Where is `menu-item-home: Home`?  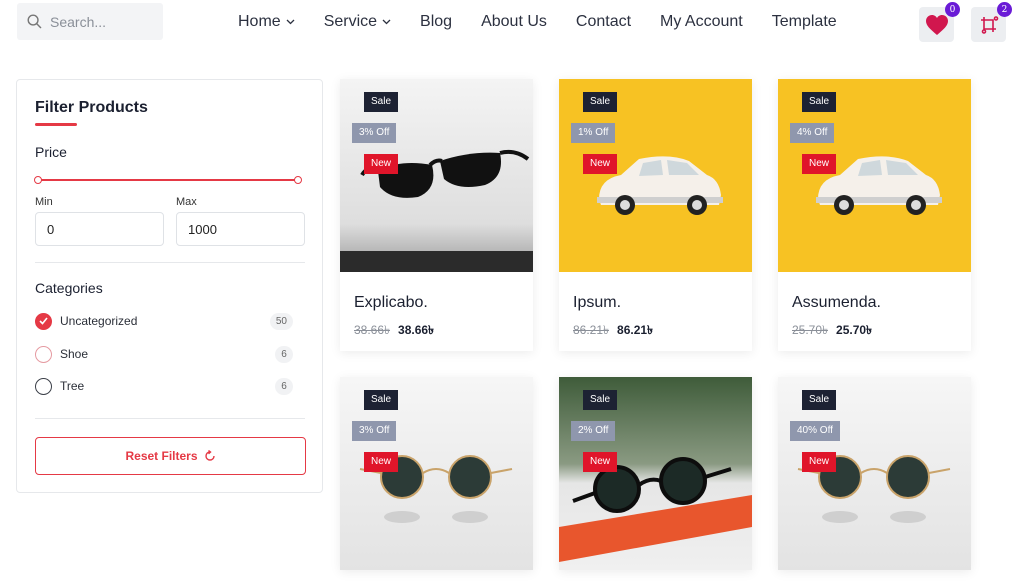 menu-item-home: Home is located at coordinates (266, 22).